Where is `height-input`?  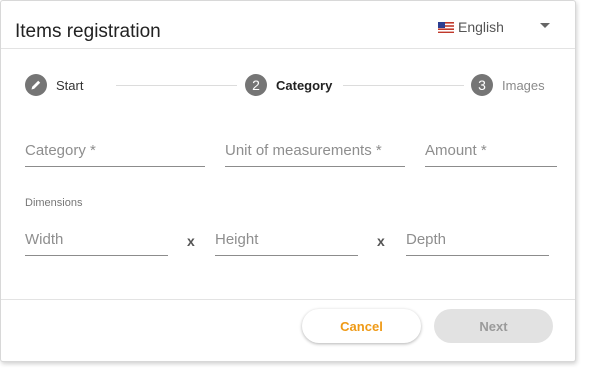 height-input is located at coordinates (286, 239).